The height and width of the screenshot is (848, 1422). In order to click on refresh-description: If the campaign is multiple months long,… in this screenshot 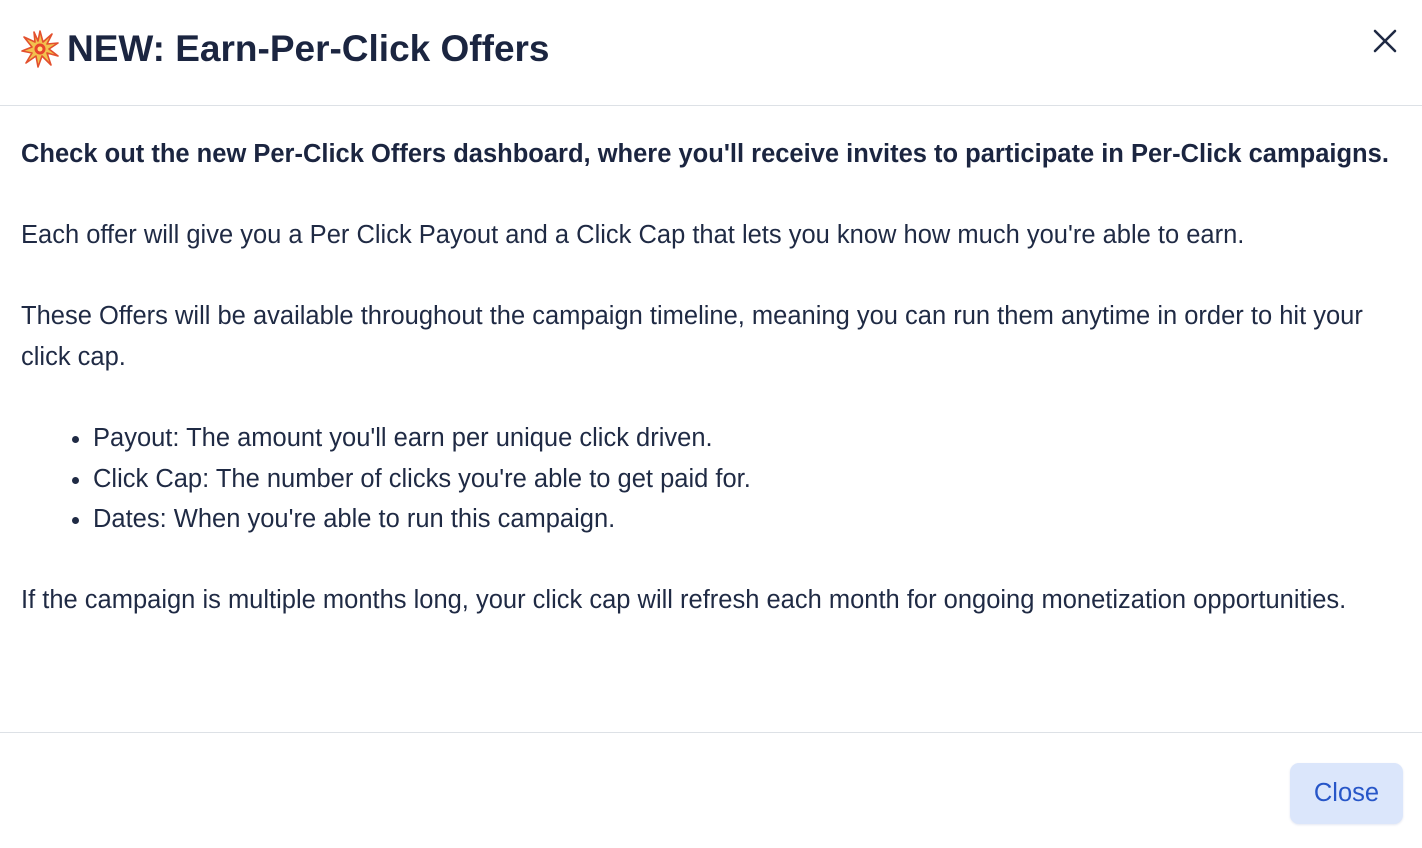, I will do `click(684, 599)`.